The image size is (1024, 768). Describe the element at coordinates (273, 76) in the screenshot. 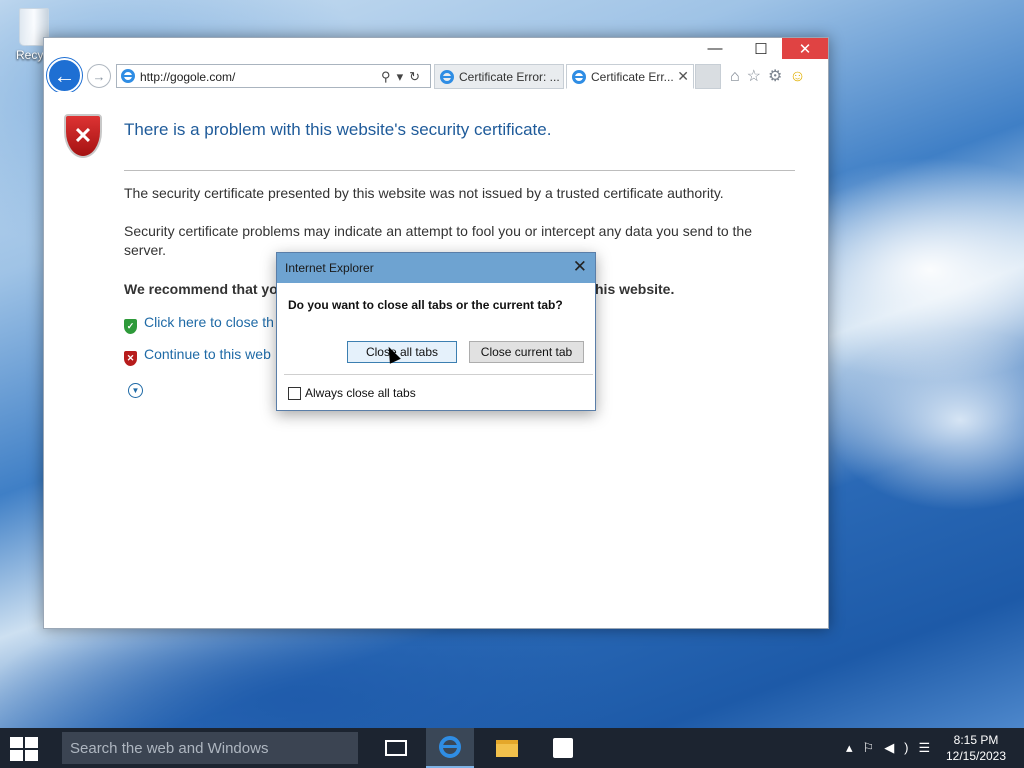

I see `address-bar: http://gogole.com/ ⚲▾↻` at that location.